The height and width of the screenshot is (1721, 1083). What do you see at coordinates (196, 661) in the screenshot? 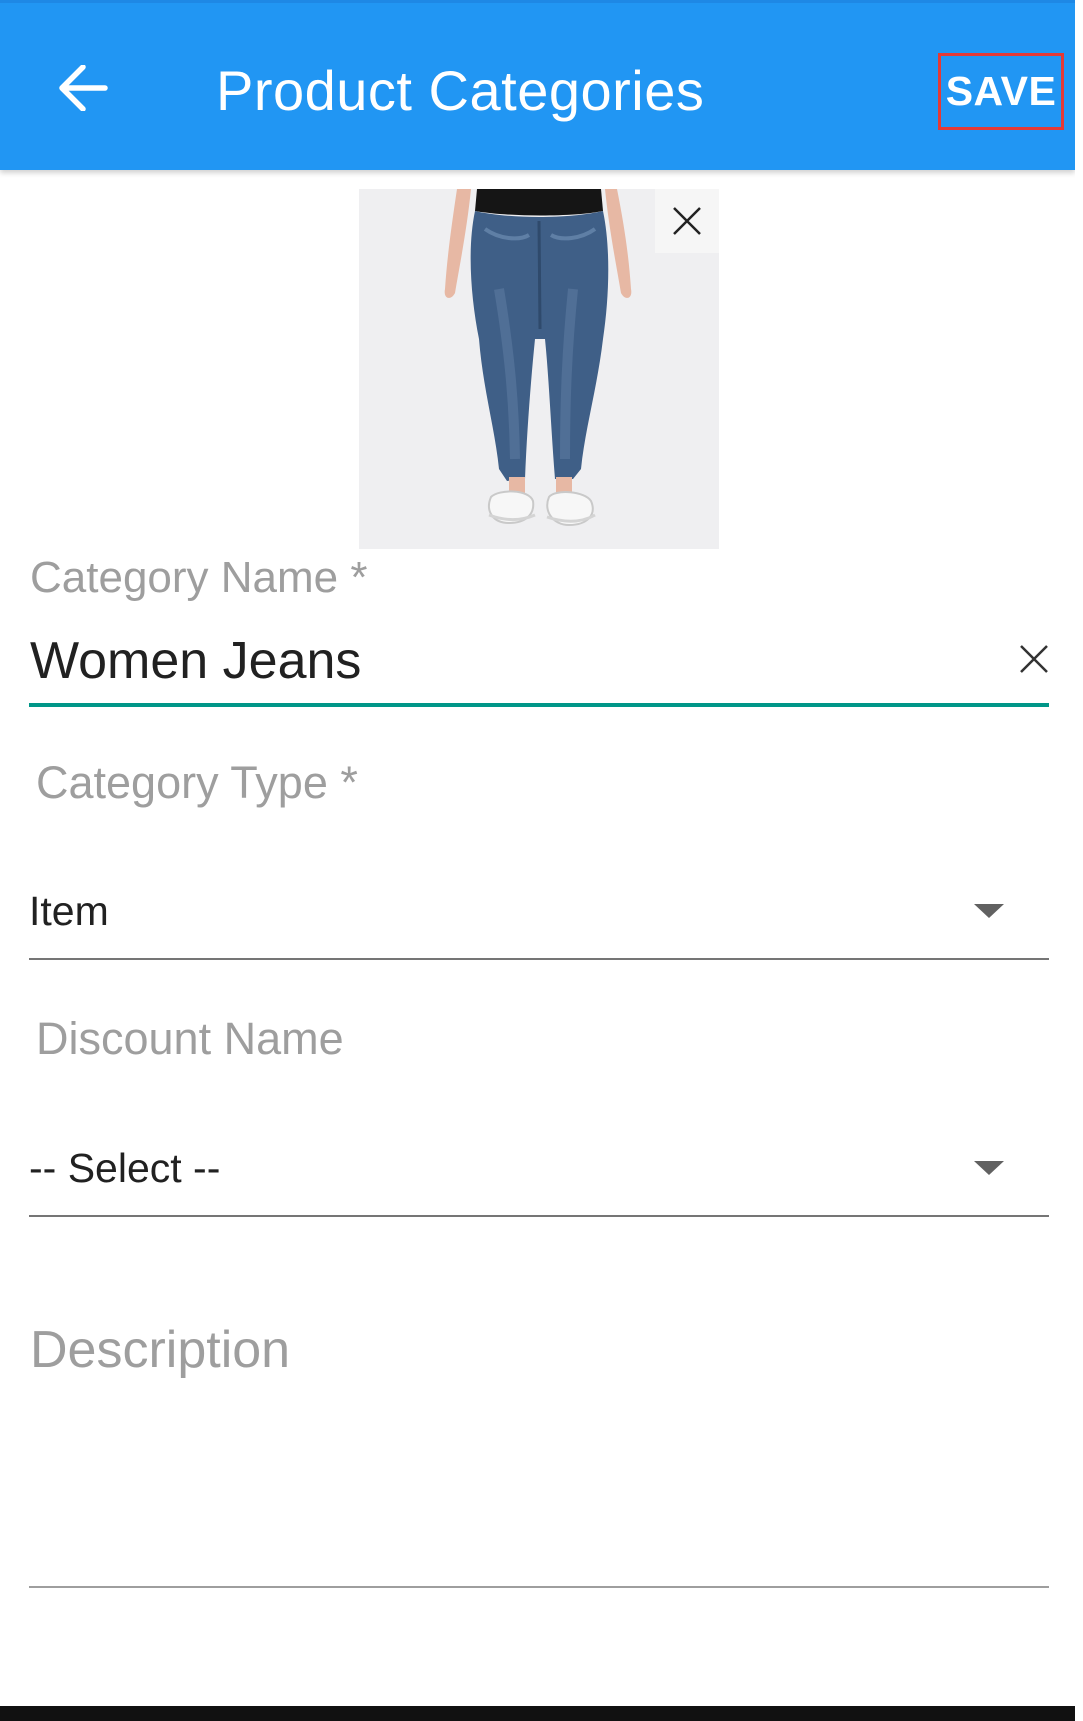
I see `category-name-value: Women Jeans` at bounding box center [196, 661].